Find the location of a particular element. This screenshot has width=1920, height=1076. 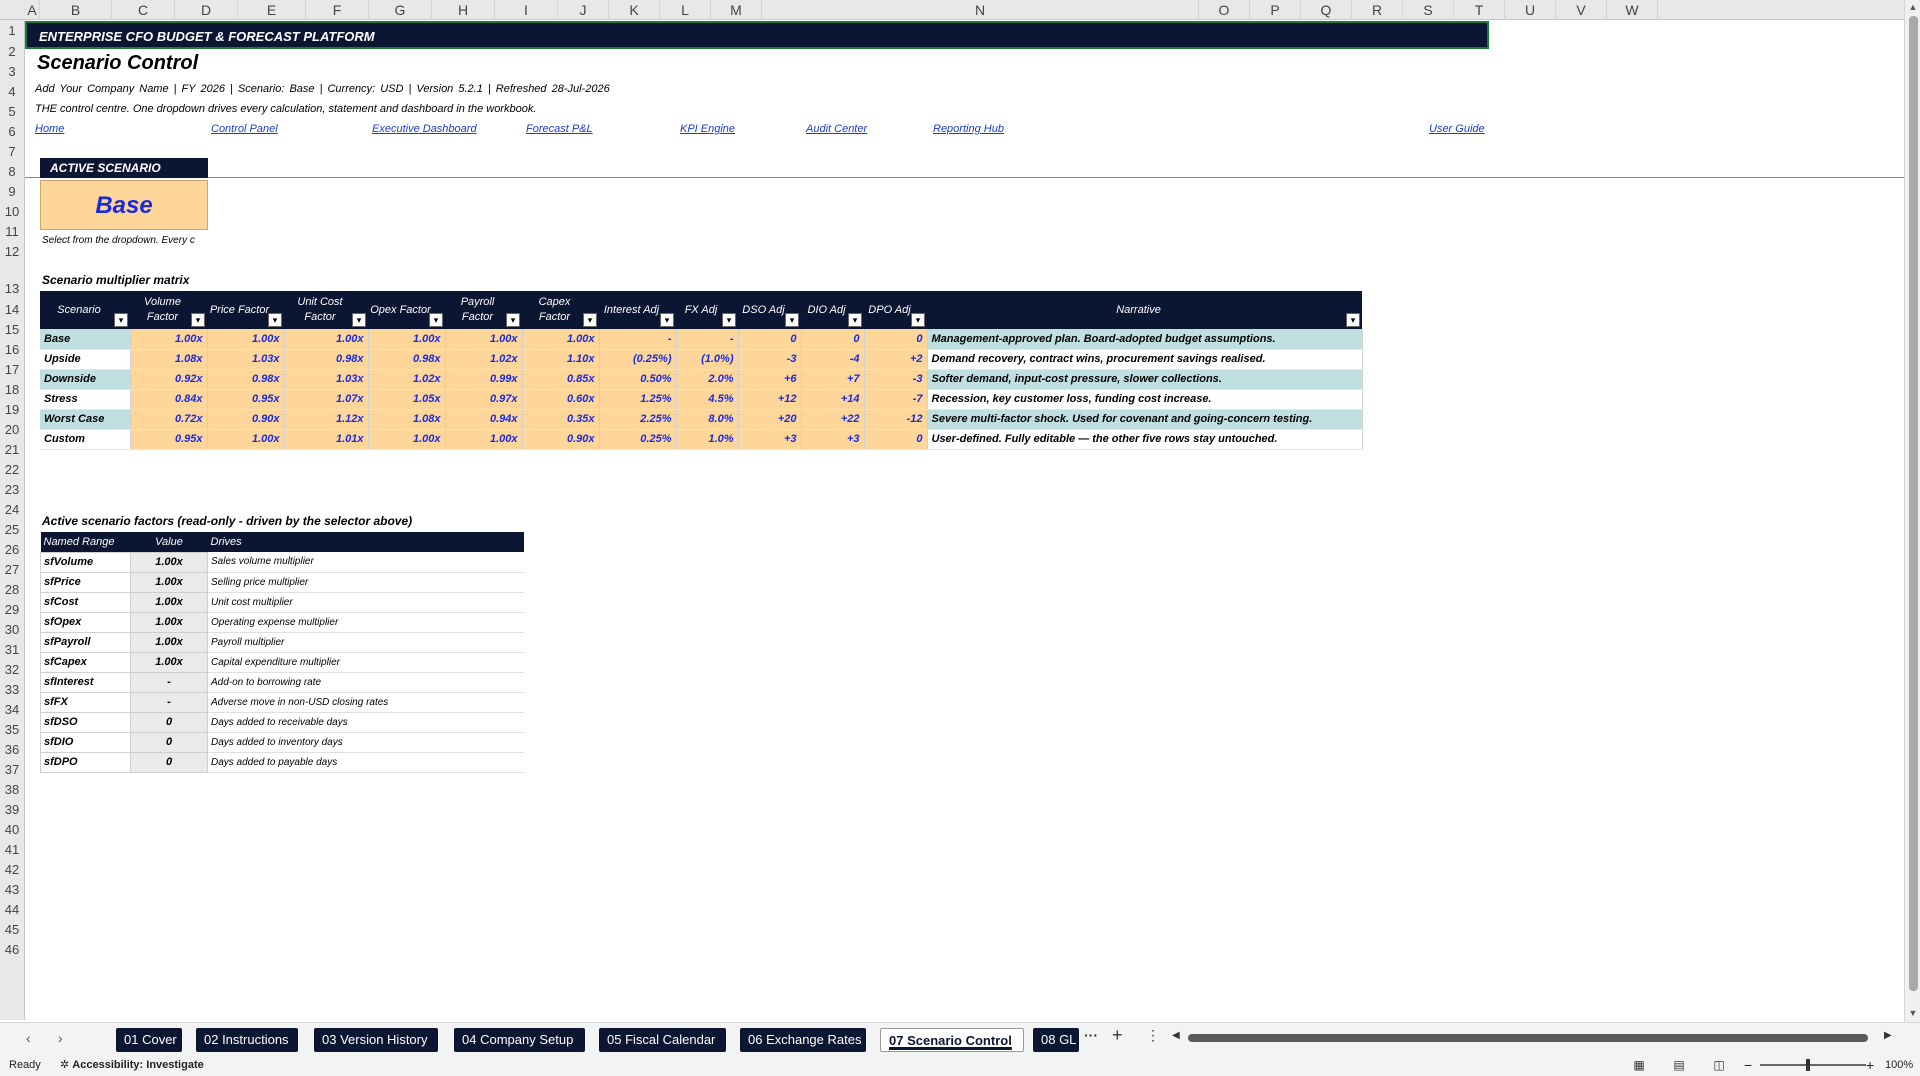

matrix-scenario-name: Upside is located at coordinates (85, 359).